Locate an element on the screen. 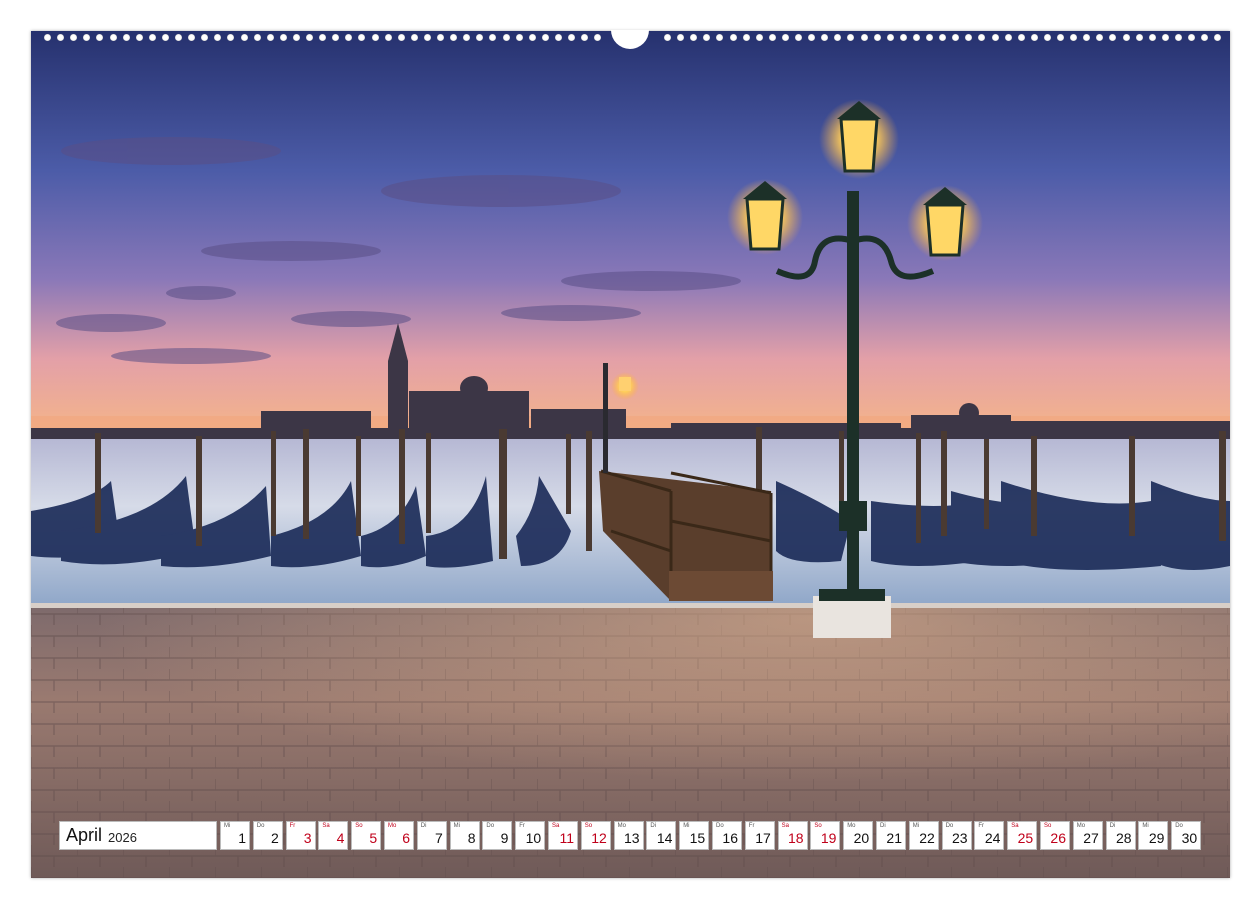 The height and width of the screenshot is (908, 1260). day-cell: Fr 10 is located at coordinates (530, 835).